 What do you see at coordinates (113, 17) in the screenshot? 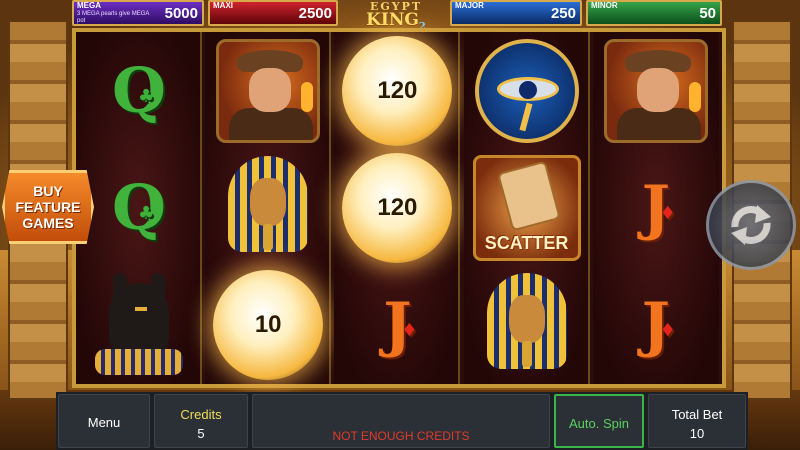
I see `jackpot-mega-note: 3 MEGA pearls give MEGA pot` at bounding box center [113, 17].